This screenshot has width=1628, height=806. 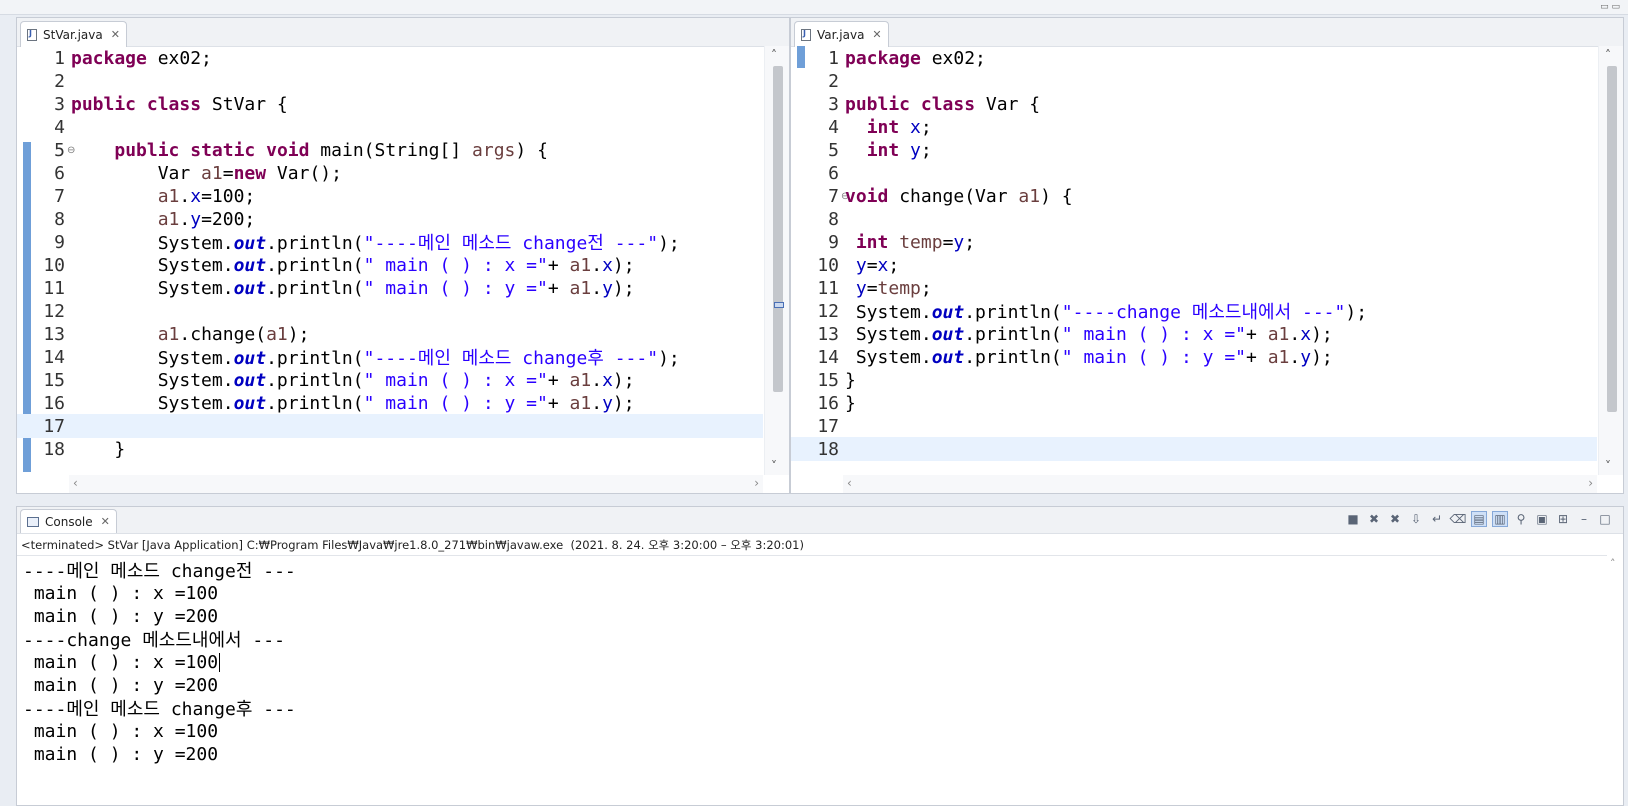 I want to click on clear-console-icon: ⌫, so click(x=1458, y=519).